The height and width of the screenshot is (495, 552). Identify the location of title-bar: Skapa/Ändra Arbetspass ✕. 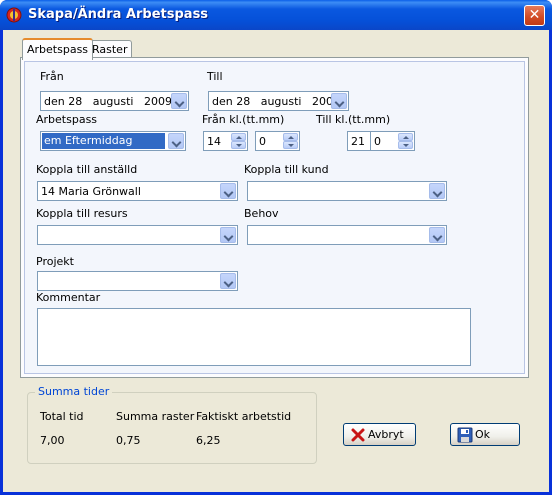
(276, 15).